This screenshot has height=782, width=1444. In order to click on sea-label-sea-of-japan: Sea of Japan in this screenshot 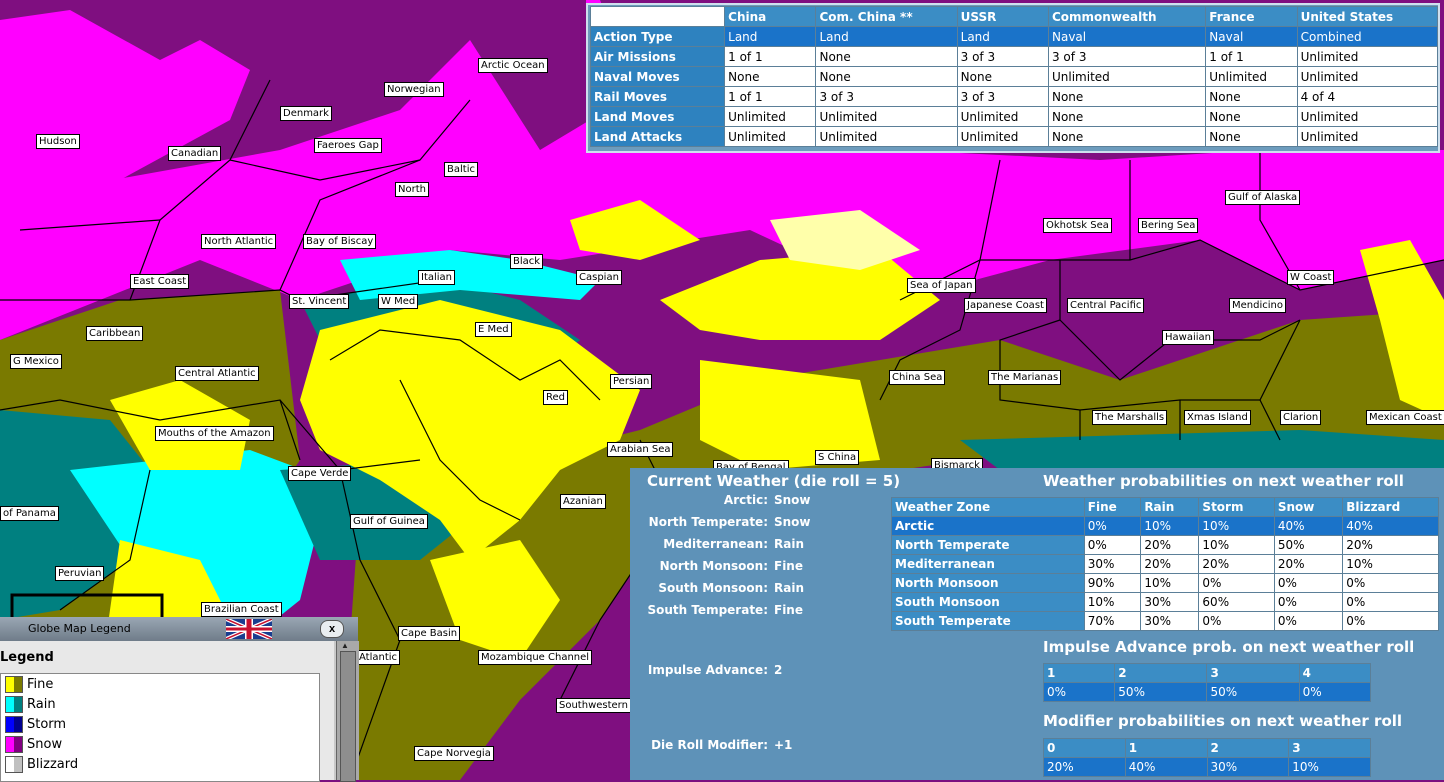, I will do `click(941, 285)`.